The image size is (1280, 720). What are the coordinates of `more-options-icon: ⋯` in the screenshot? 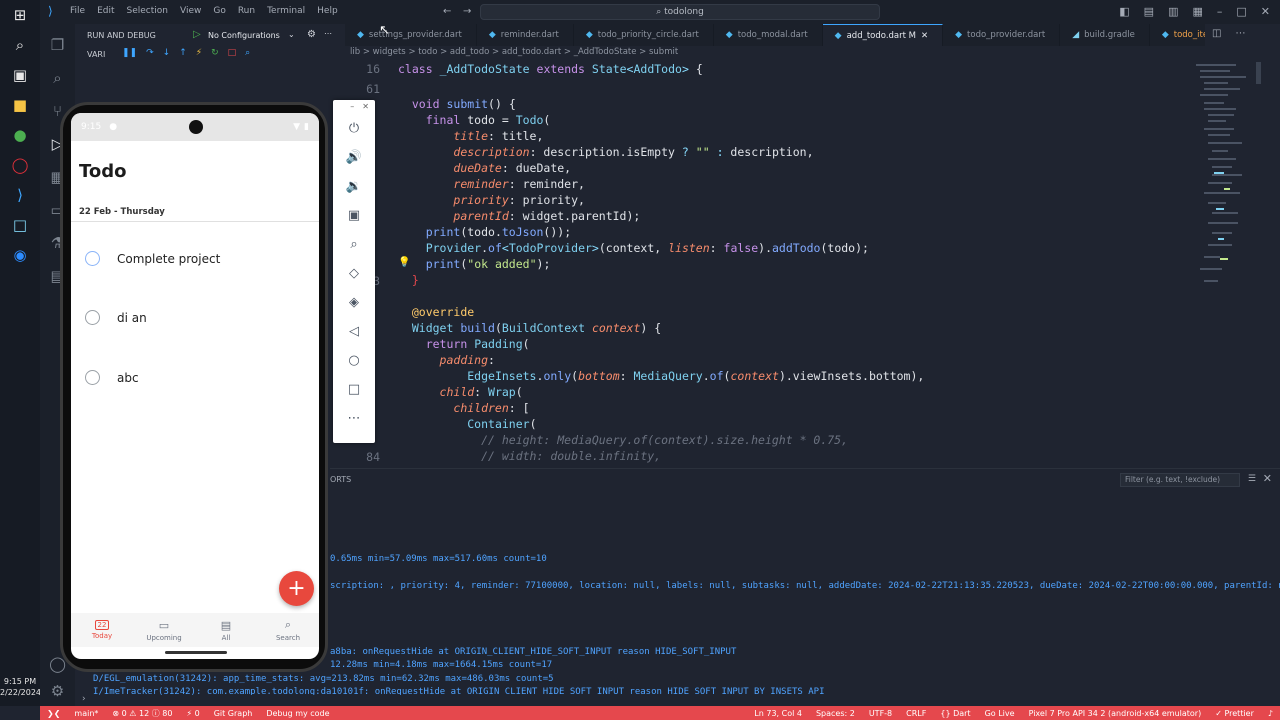 It's located at (354, 418).